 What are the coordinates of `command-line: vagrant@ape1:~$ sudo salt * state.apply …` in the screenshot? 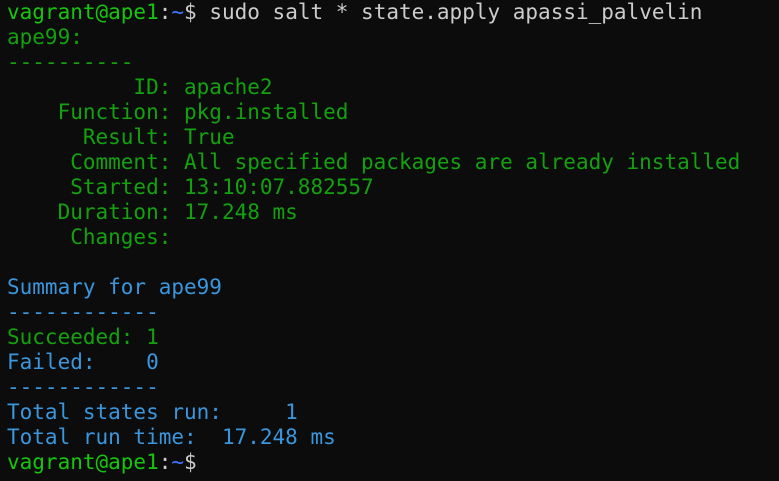 It's located at (393, 12).